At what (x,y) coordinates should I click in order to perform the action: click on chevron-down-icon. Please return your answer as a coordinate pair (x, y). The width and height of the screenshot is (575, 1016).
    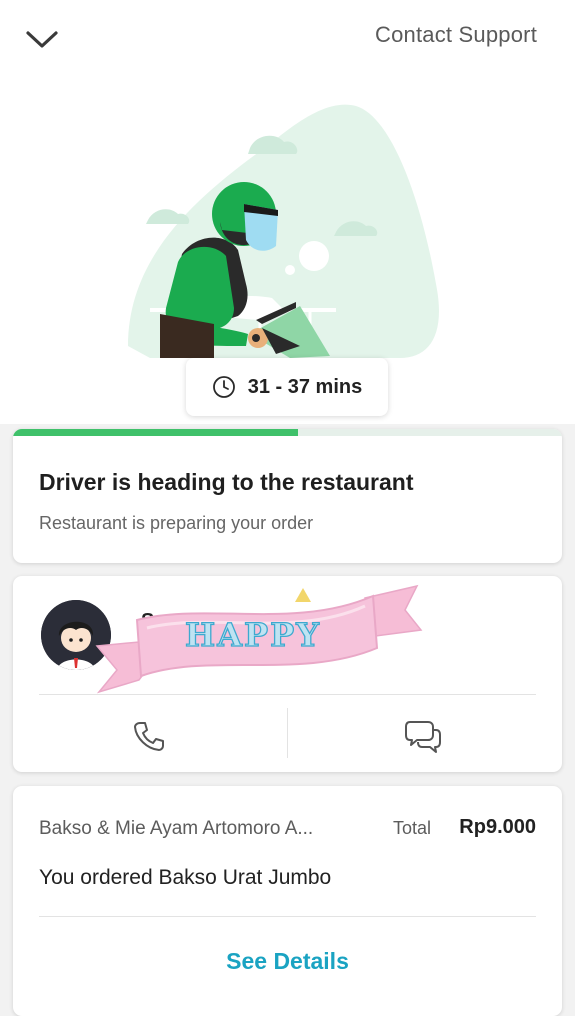
    Looking at the image, I should click on (42, 39).